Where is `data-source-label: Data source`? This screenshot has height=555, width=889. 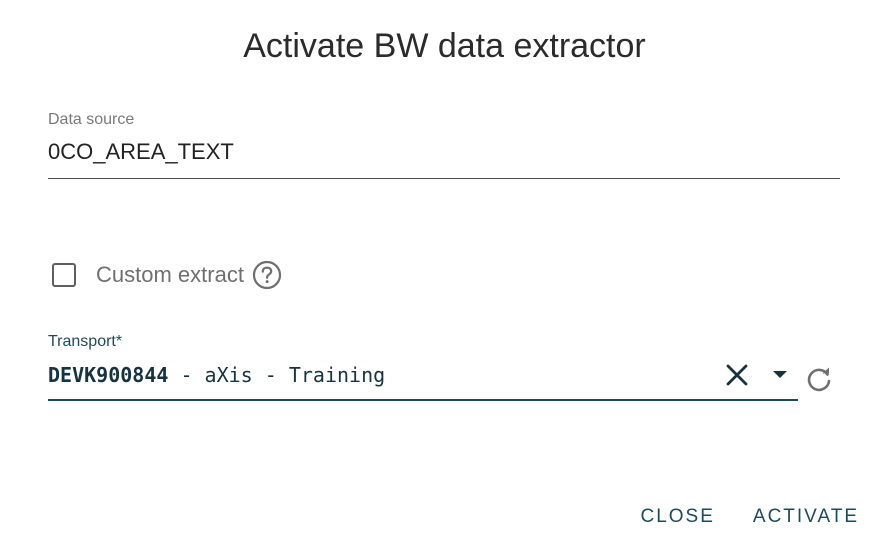 data-source-label: Data source is located at coordinates (91, 119).